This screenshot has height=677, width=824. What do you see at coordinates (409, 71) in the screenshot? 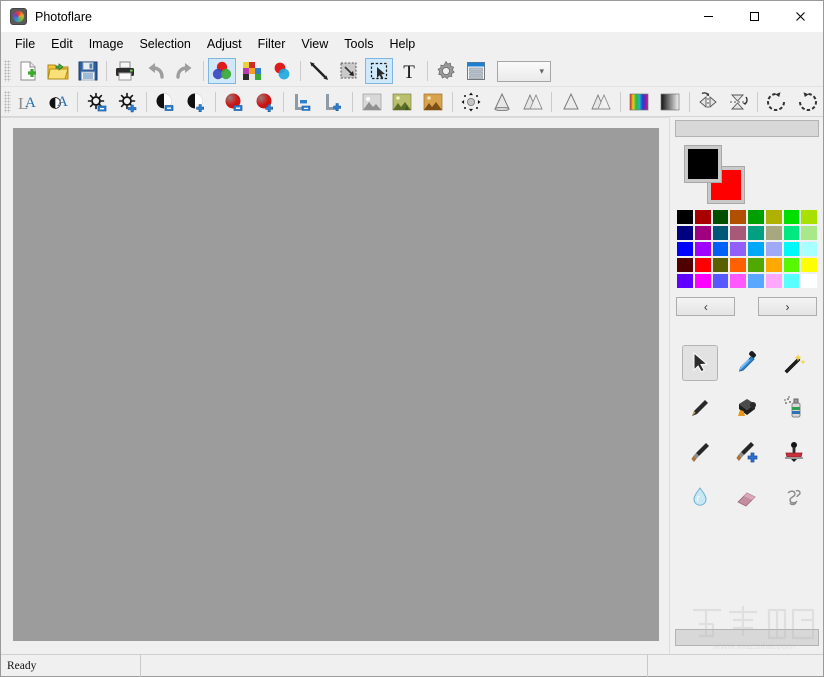
I see `text-tool-button: T` at bounding box center [409, 71].